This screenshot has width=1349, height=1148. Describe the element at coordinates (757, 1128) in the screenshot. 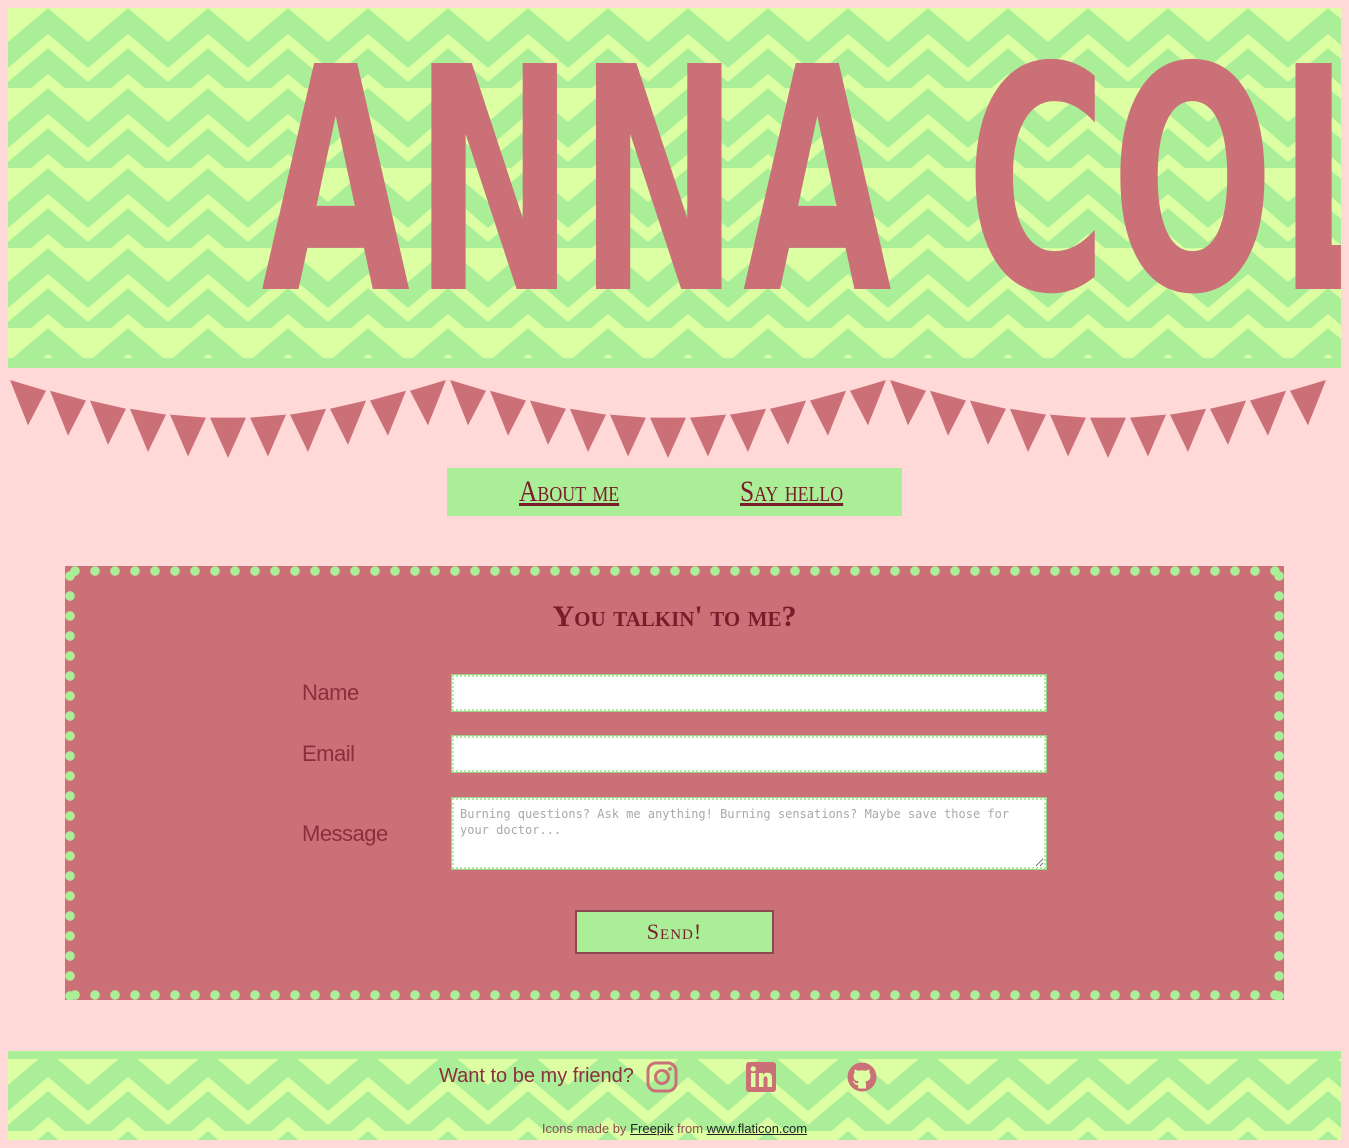

I see `flaticon-link: www.flaticon.com` at that location.